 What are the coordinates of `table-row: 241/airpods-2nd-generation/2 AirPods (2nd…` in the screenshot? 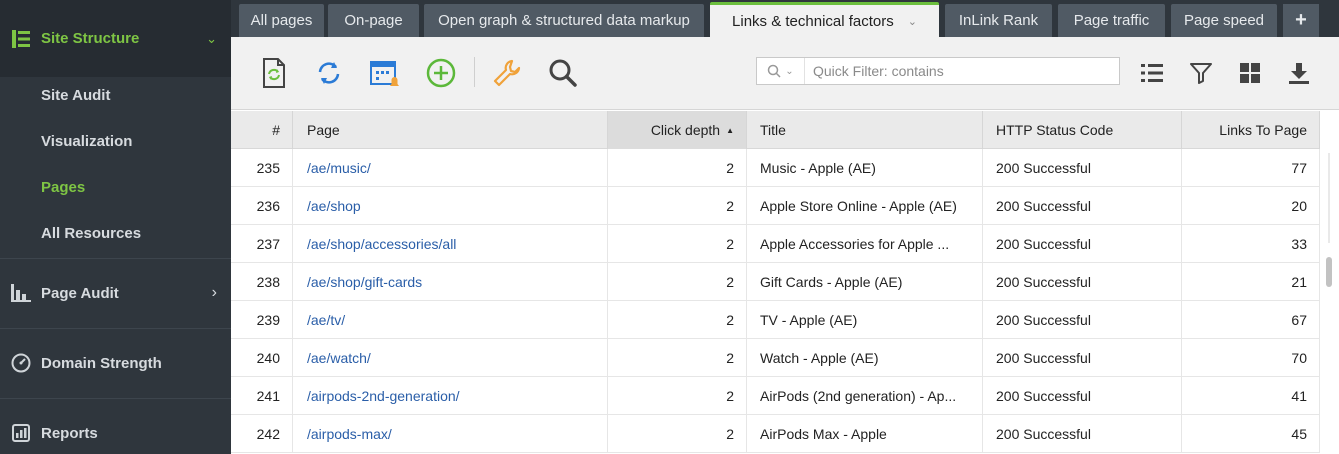 It's located at (775, 396).